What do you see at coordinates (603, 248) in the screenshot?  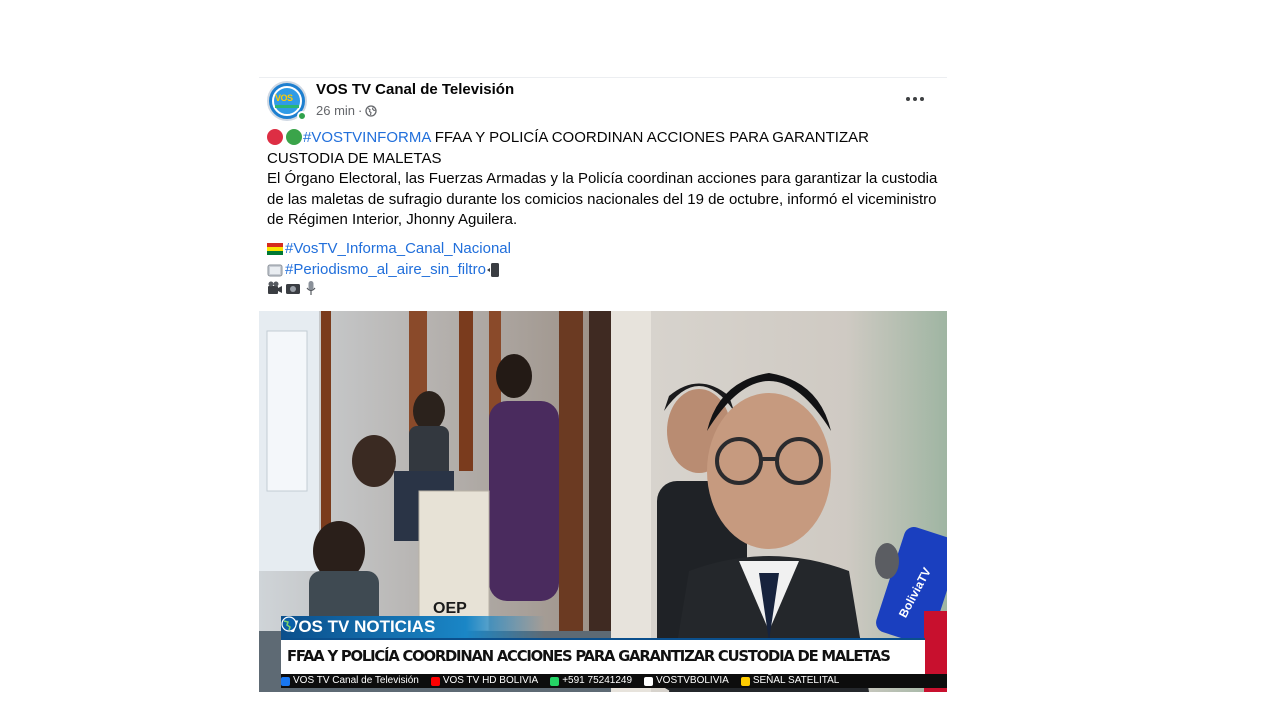 I see `tag-line-1: #VosTV_Informa_Canal_Nacional` at bounding box center [603, 248].